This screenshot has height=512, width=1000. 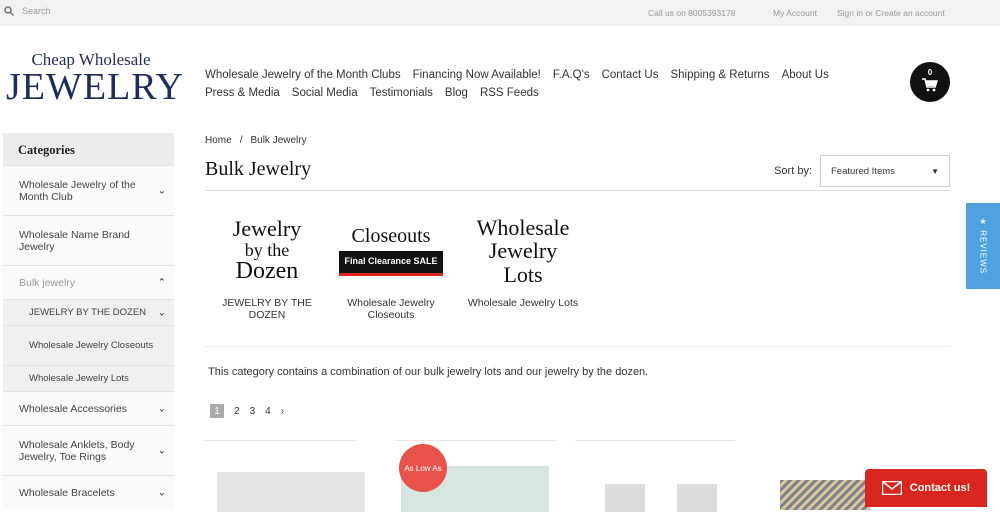 I want to click on nav-month-clubs: Wholesale Jewelry of the Month Clubs, so click(x=303, y=75).